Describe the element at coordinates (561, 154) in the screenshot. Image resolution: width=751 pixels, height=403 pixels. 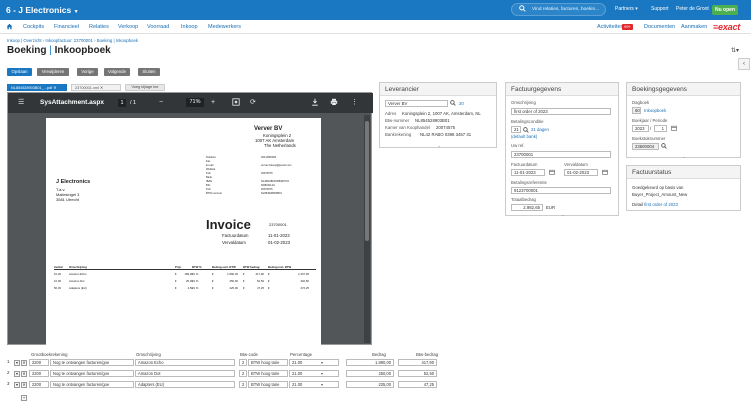
I see `uw-ref-input: 23700001` at that location.